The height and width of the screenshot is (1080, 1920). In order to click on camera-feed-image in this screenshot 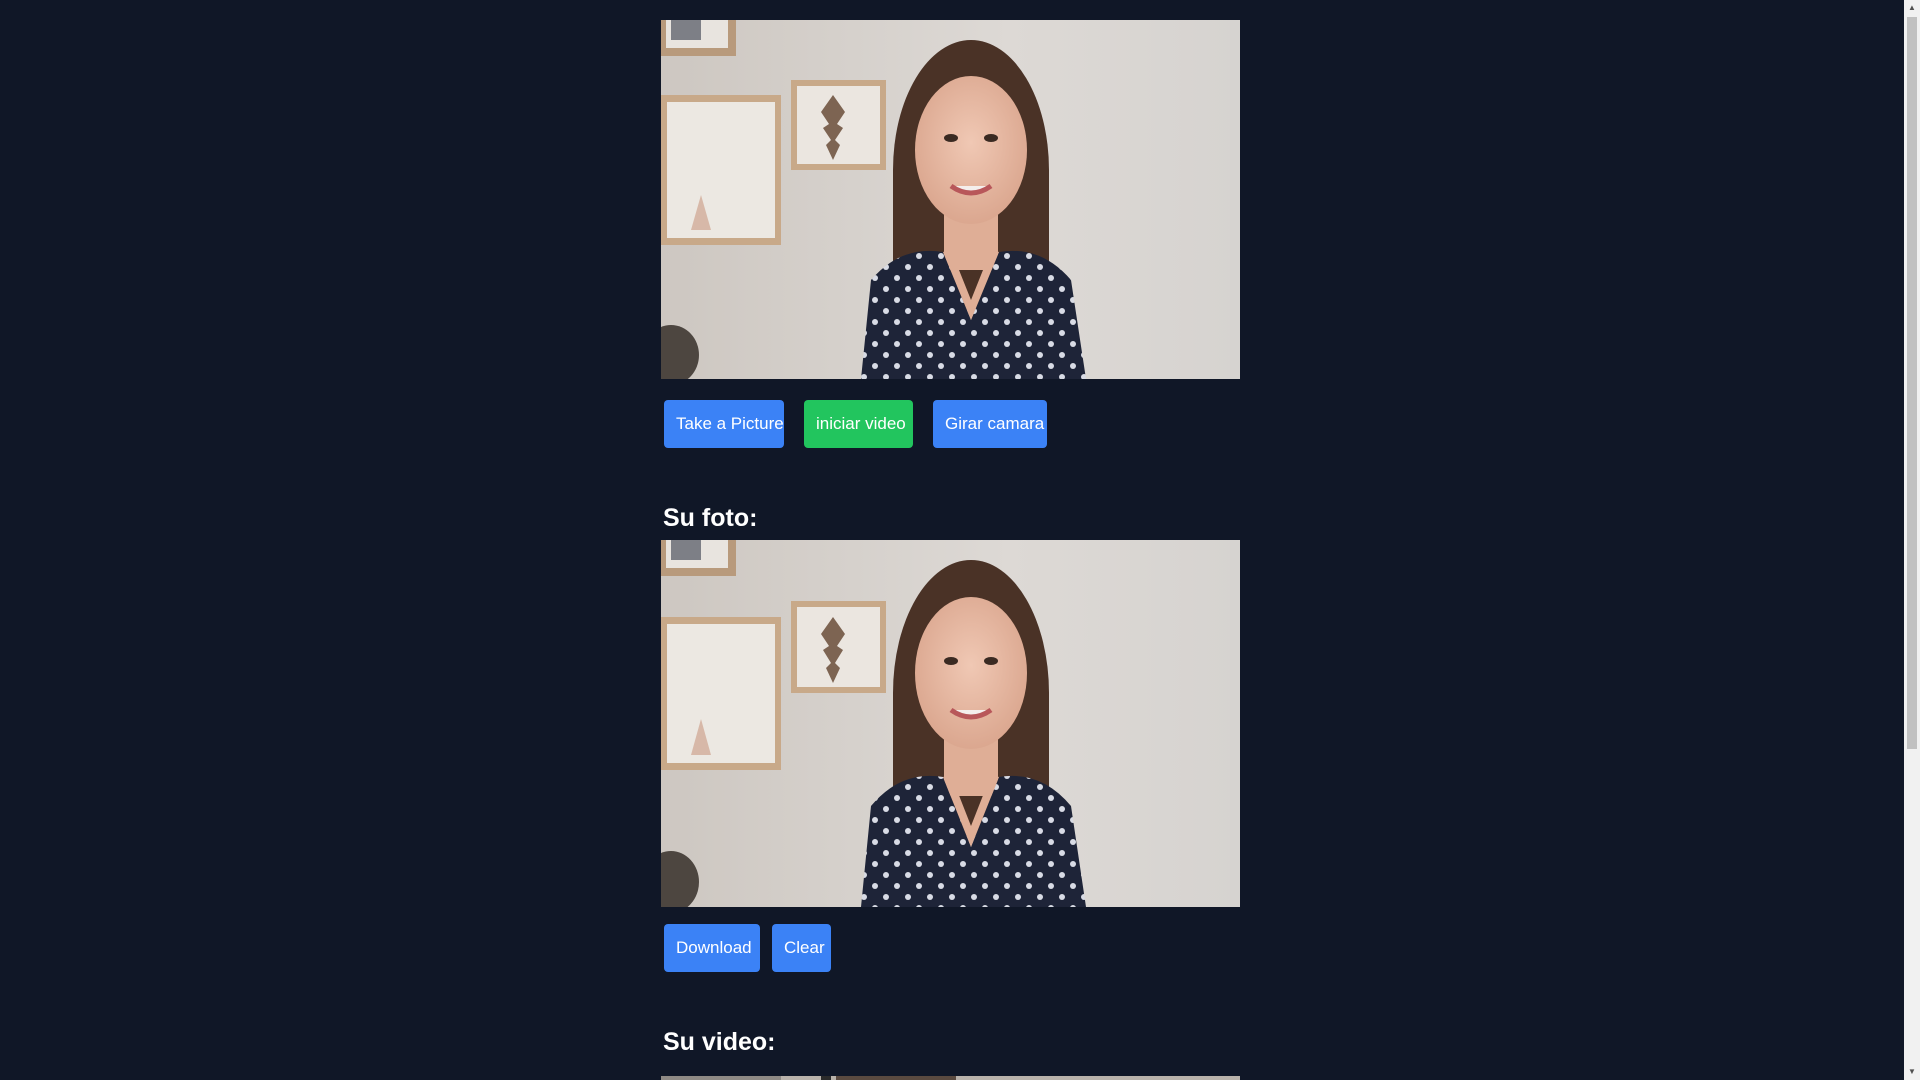, I will do `click(950, 199)`.